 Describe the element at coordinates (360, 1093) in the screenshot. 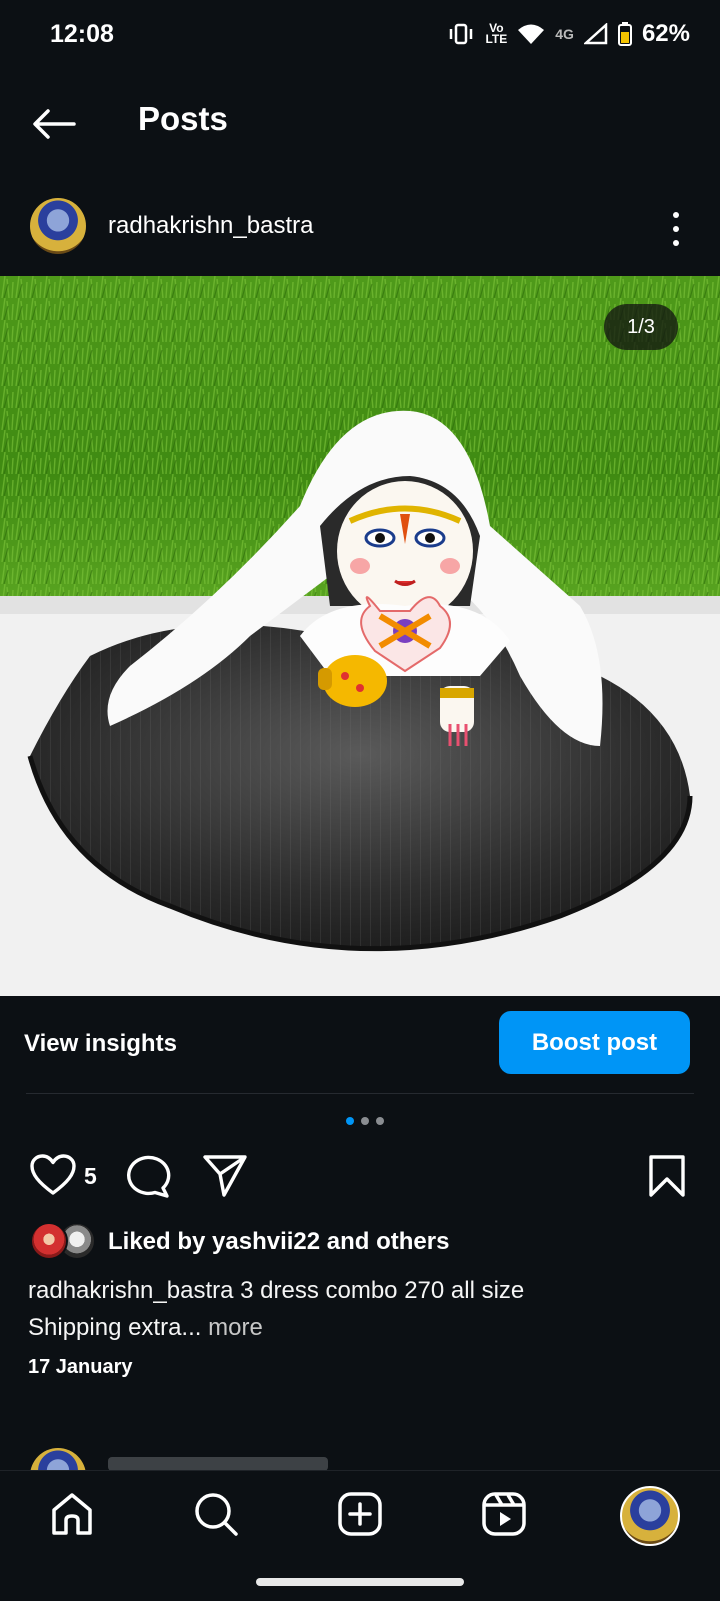

I see `divider` at that location.